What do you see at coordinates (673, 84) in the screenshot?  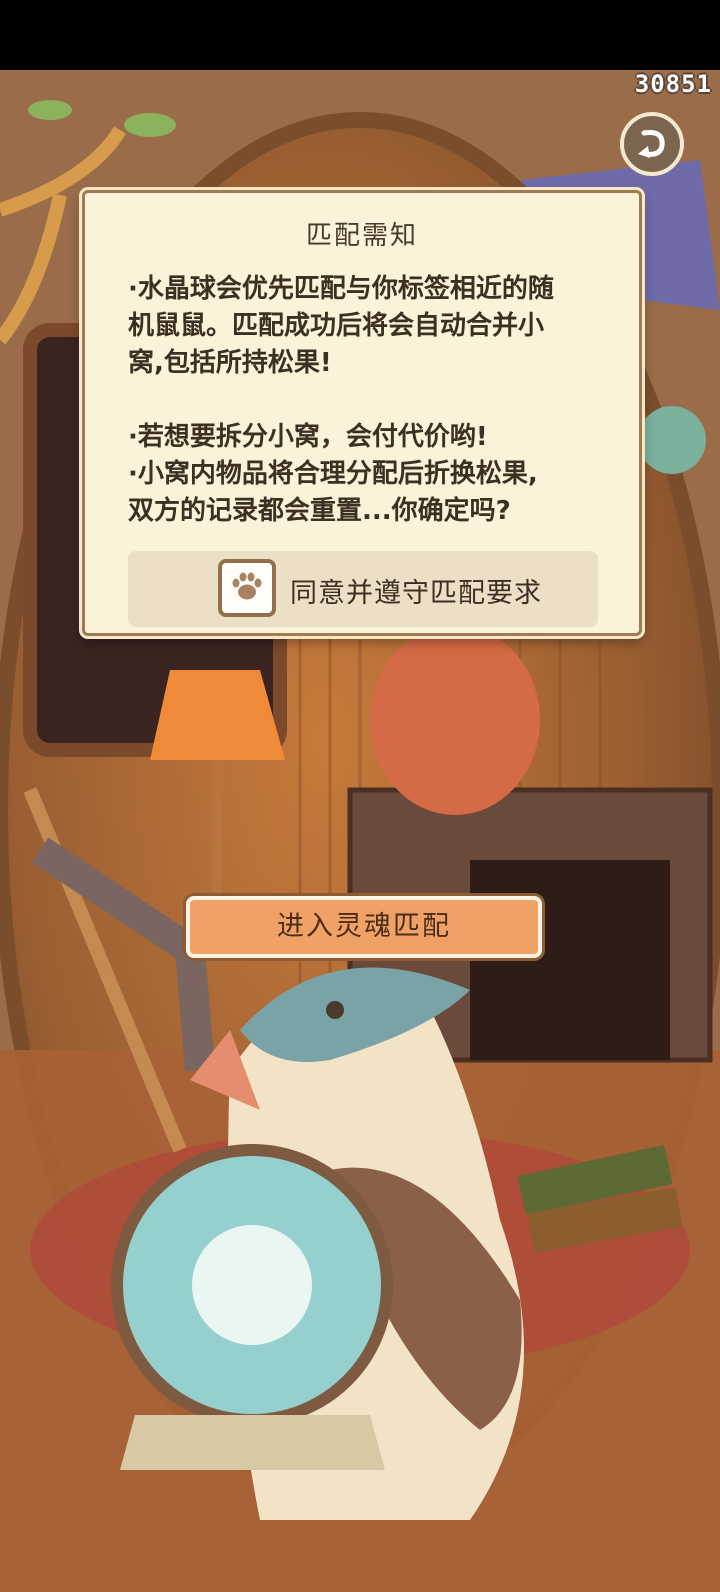 I see `score-counter: 30851` at bounding box center [673, 84].